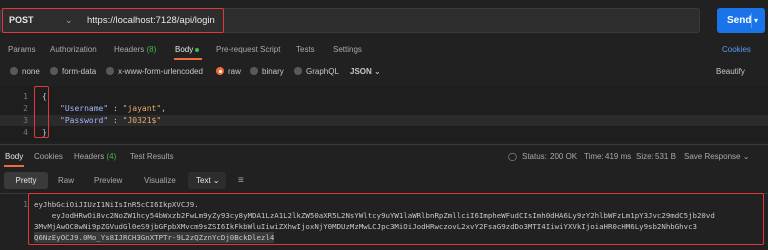 This screenshot has height=250, width=768. I want to click on tab-response-cookies: Cookies, so click(48, 157).